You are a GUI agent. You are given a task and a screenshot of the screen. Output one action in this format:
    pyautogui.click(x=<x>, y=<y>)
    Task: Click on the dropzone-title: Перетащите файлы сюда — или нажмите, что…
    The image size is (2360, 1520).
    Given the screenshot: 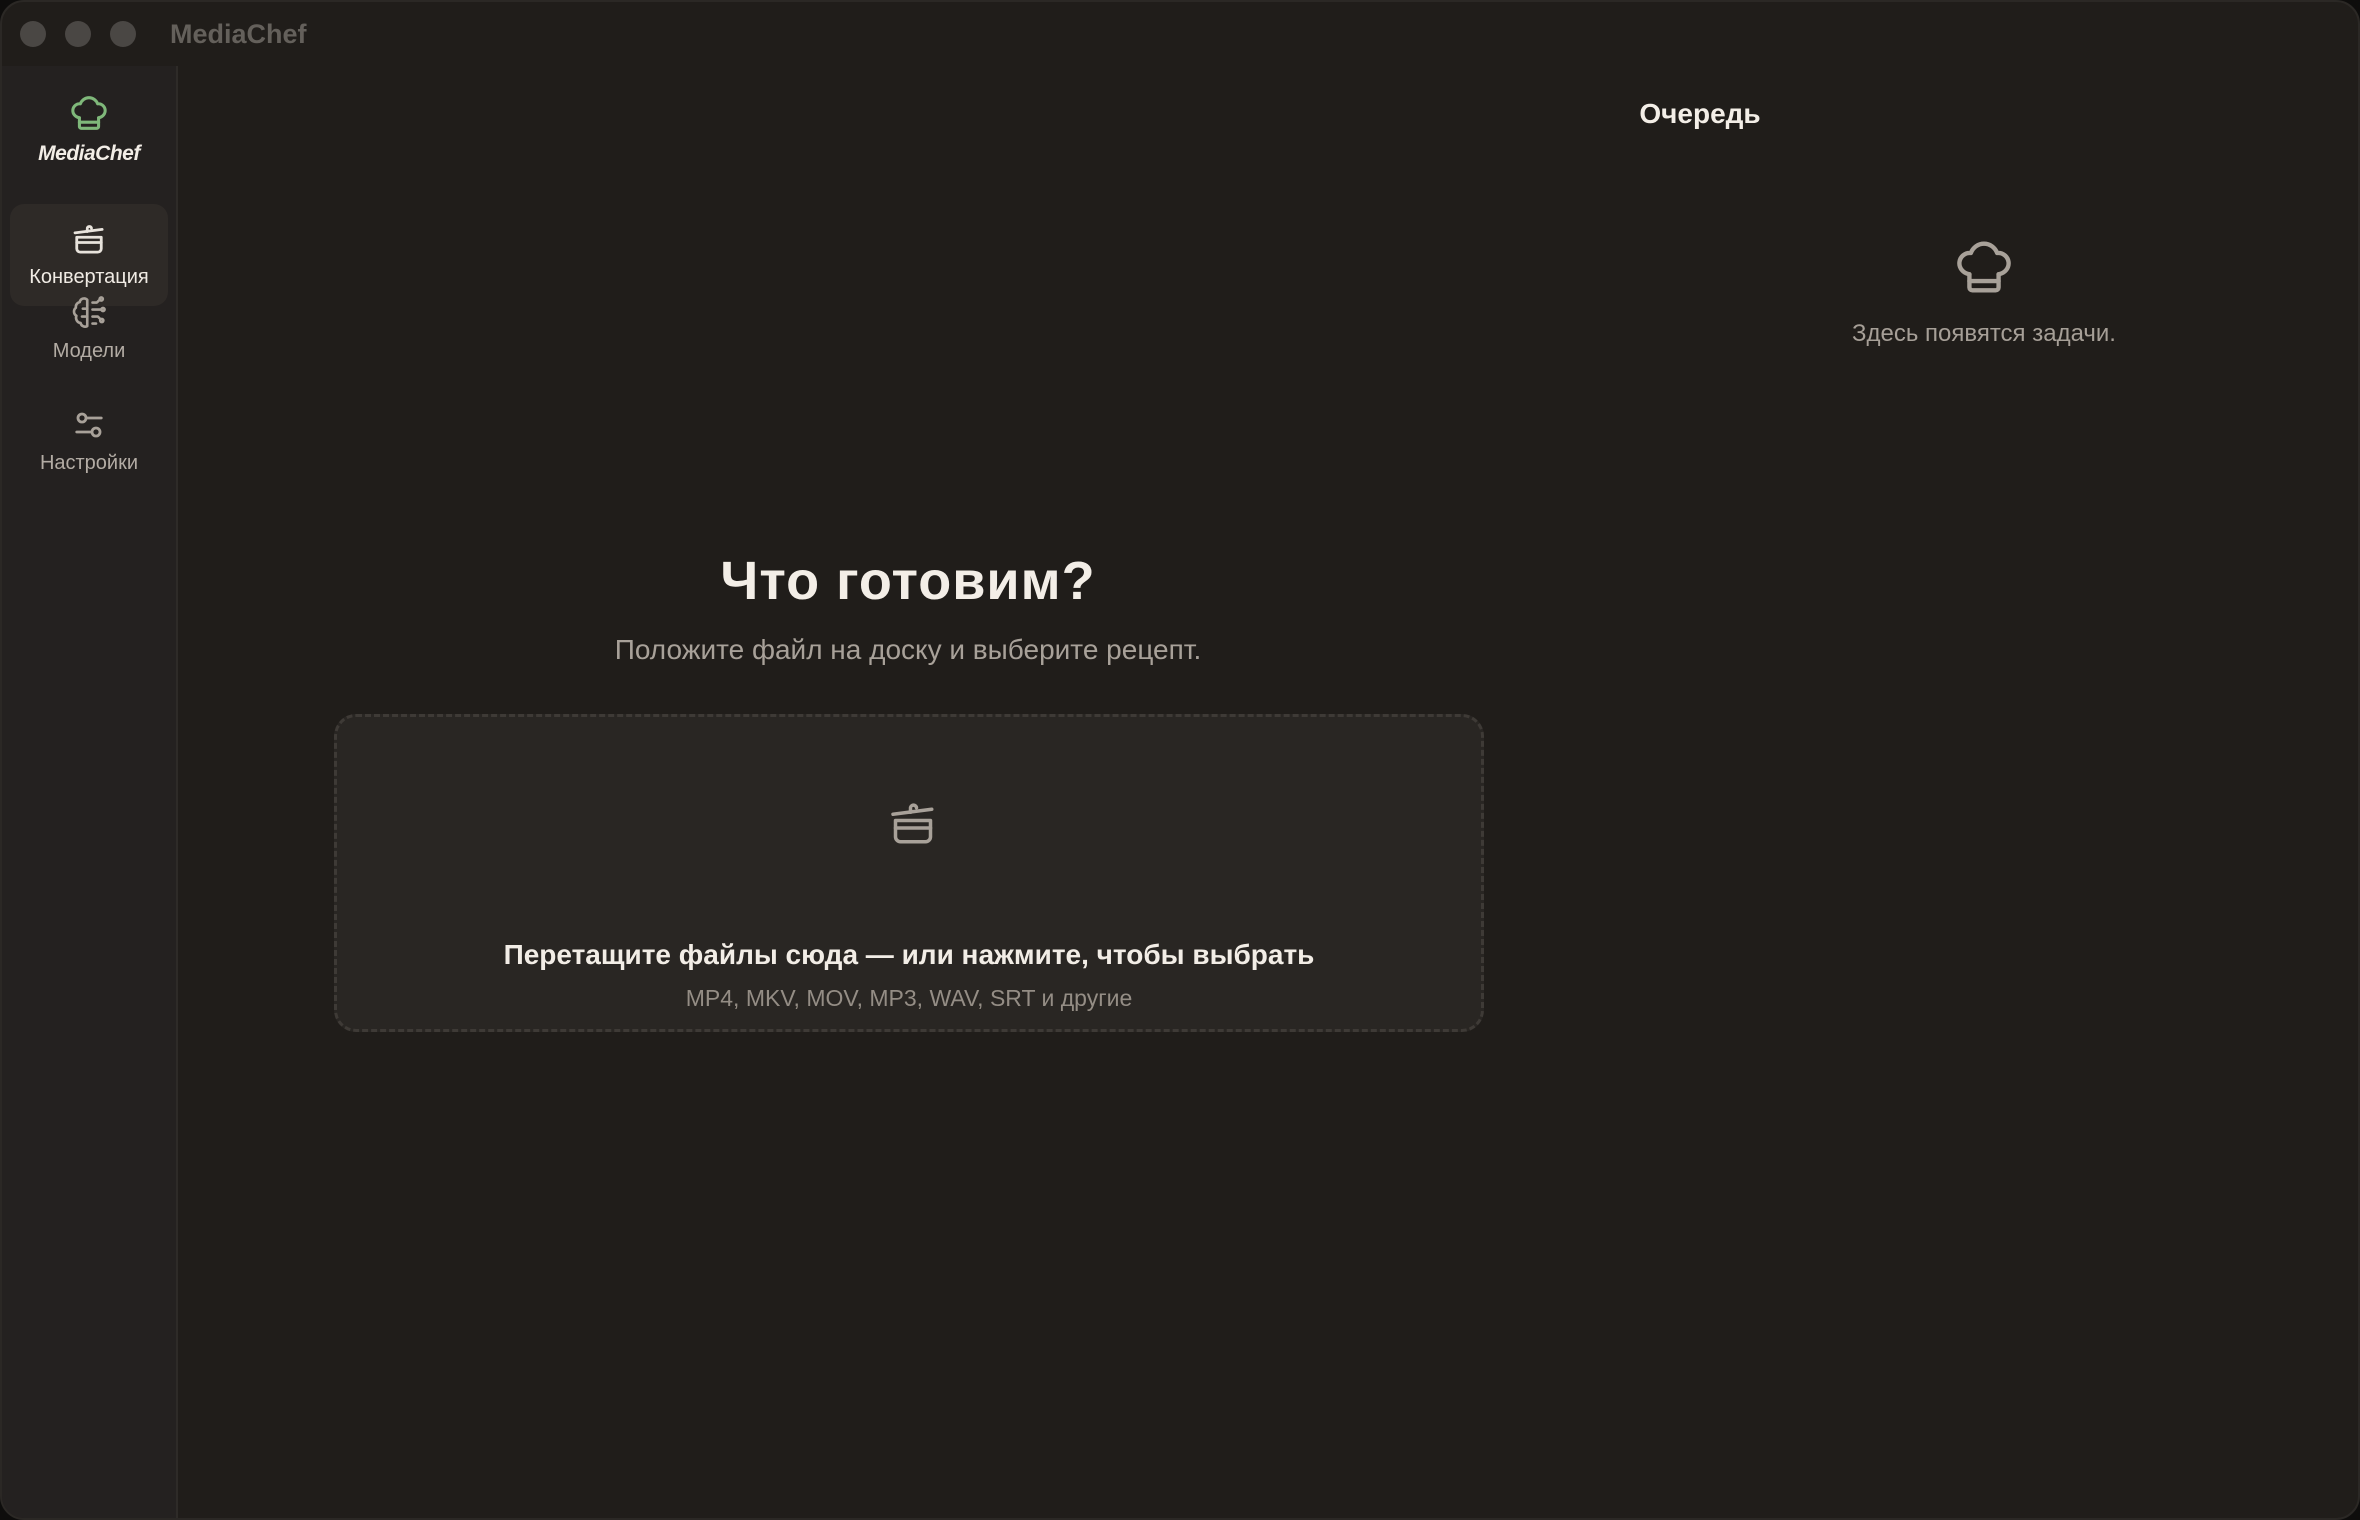 What is the action you would take?
    pyautogui.click(x=909, y=954)
    